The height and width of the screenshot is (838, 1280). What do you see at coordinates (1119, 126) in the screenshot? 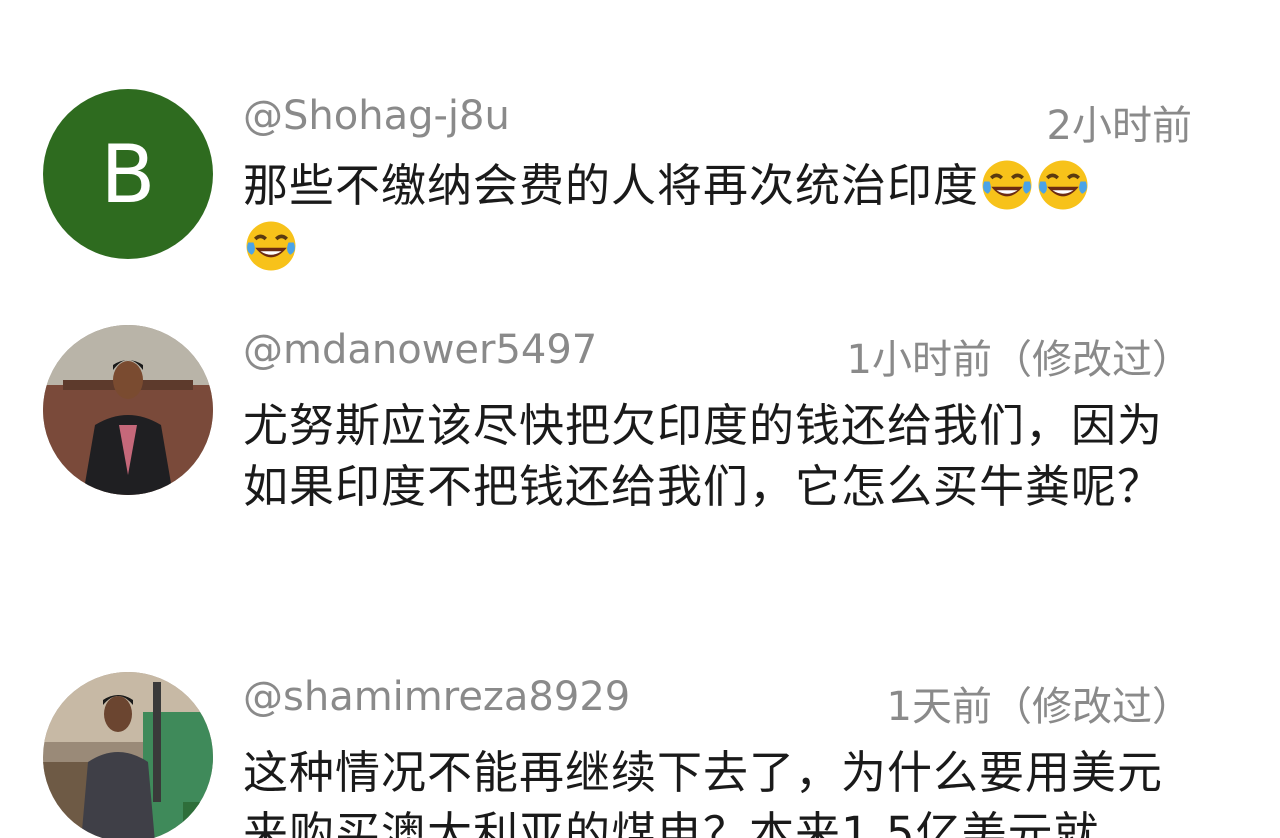
I see `comment-timestamp: 2小时前` at bounding box center [1119, 126].